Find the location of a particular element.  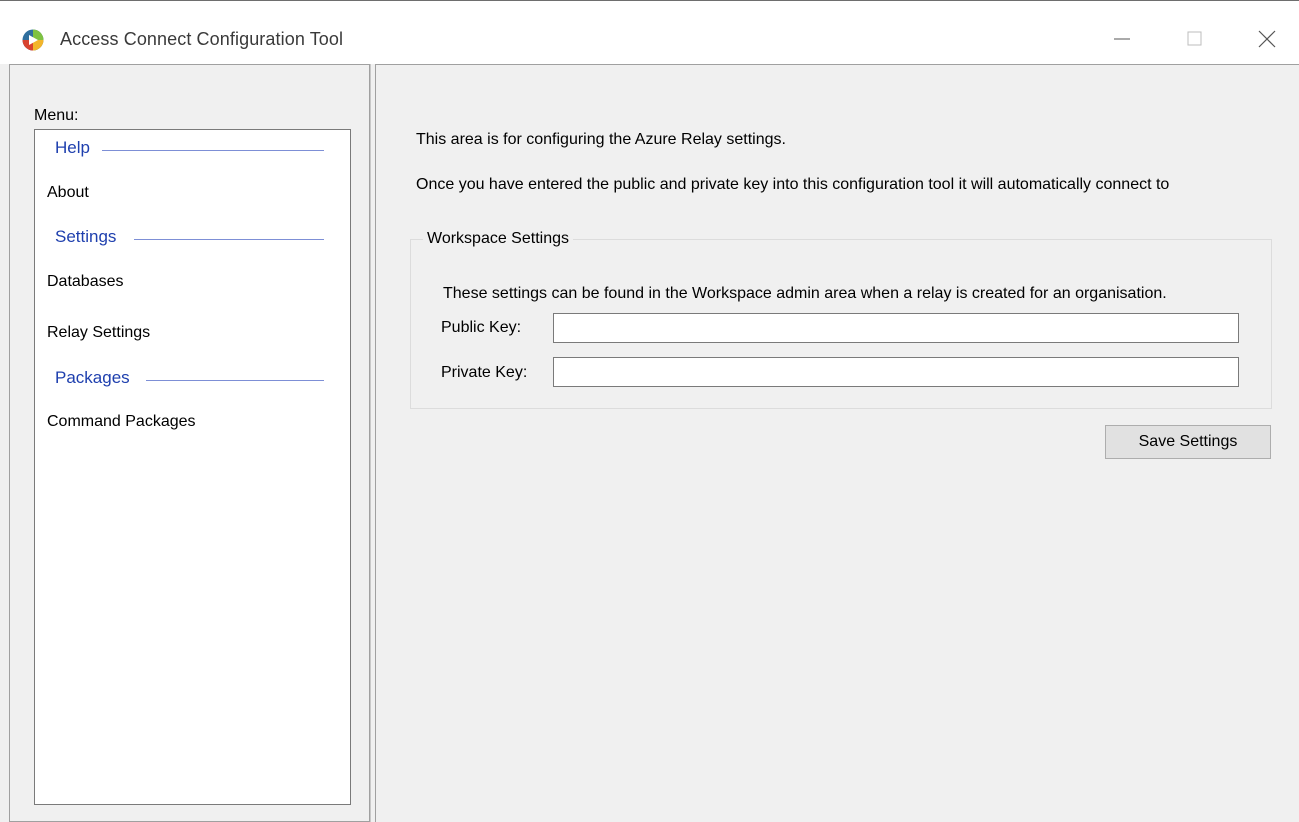

menu-group-settings: Settings is located at coordinates (192, 239).